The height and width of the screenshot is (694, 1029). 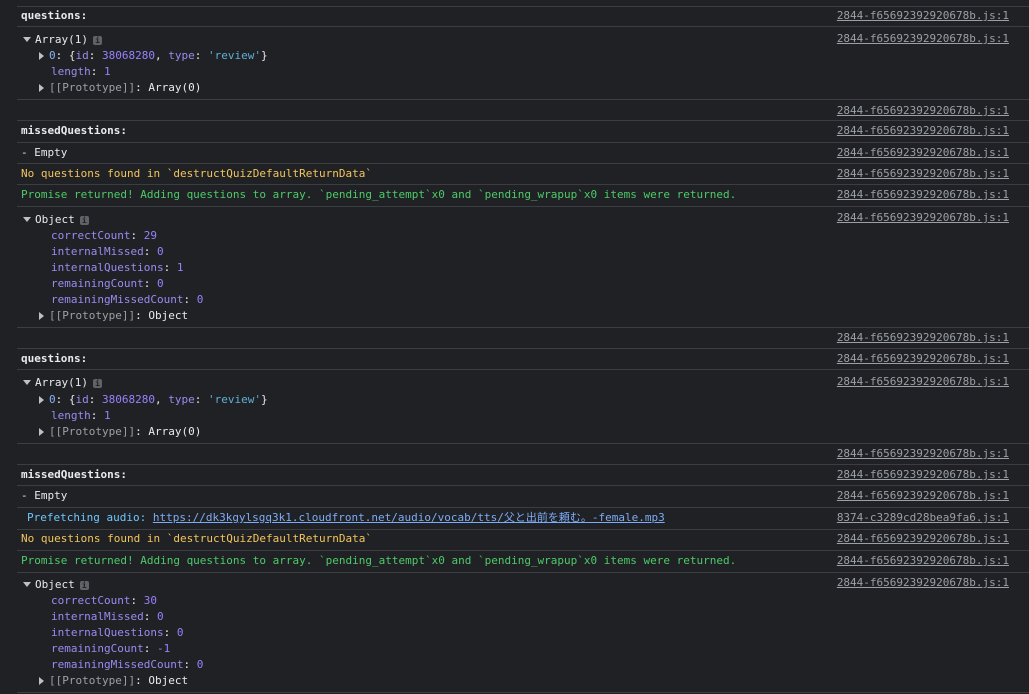 I want to click on object-prop-row: internalQuestions: 1, so click(x=117, y=267).